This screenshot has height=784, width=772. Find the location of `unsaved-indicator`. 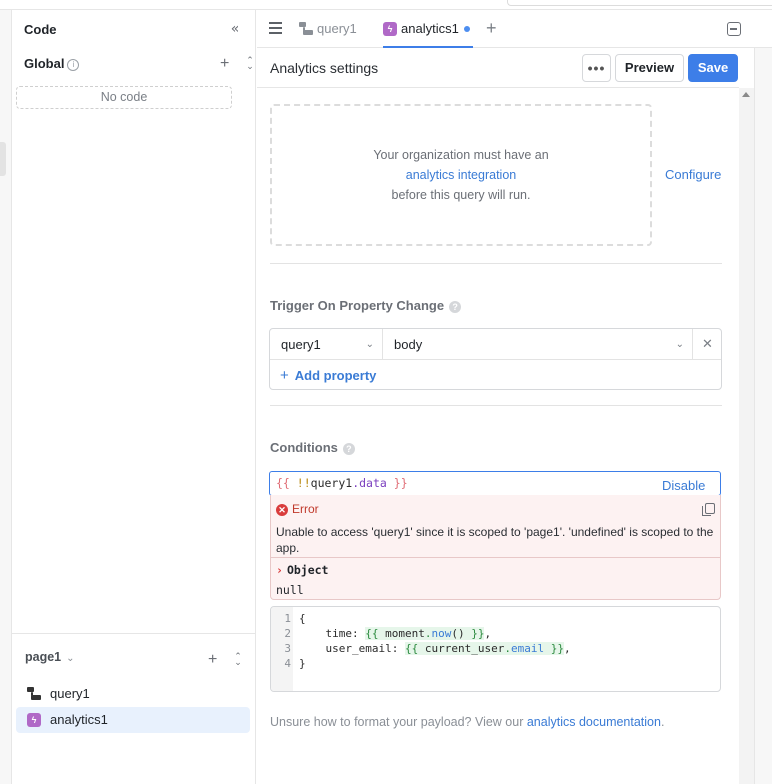

unsaved-indicator is located at coordinates (467, 29).